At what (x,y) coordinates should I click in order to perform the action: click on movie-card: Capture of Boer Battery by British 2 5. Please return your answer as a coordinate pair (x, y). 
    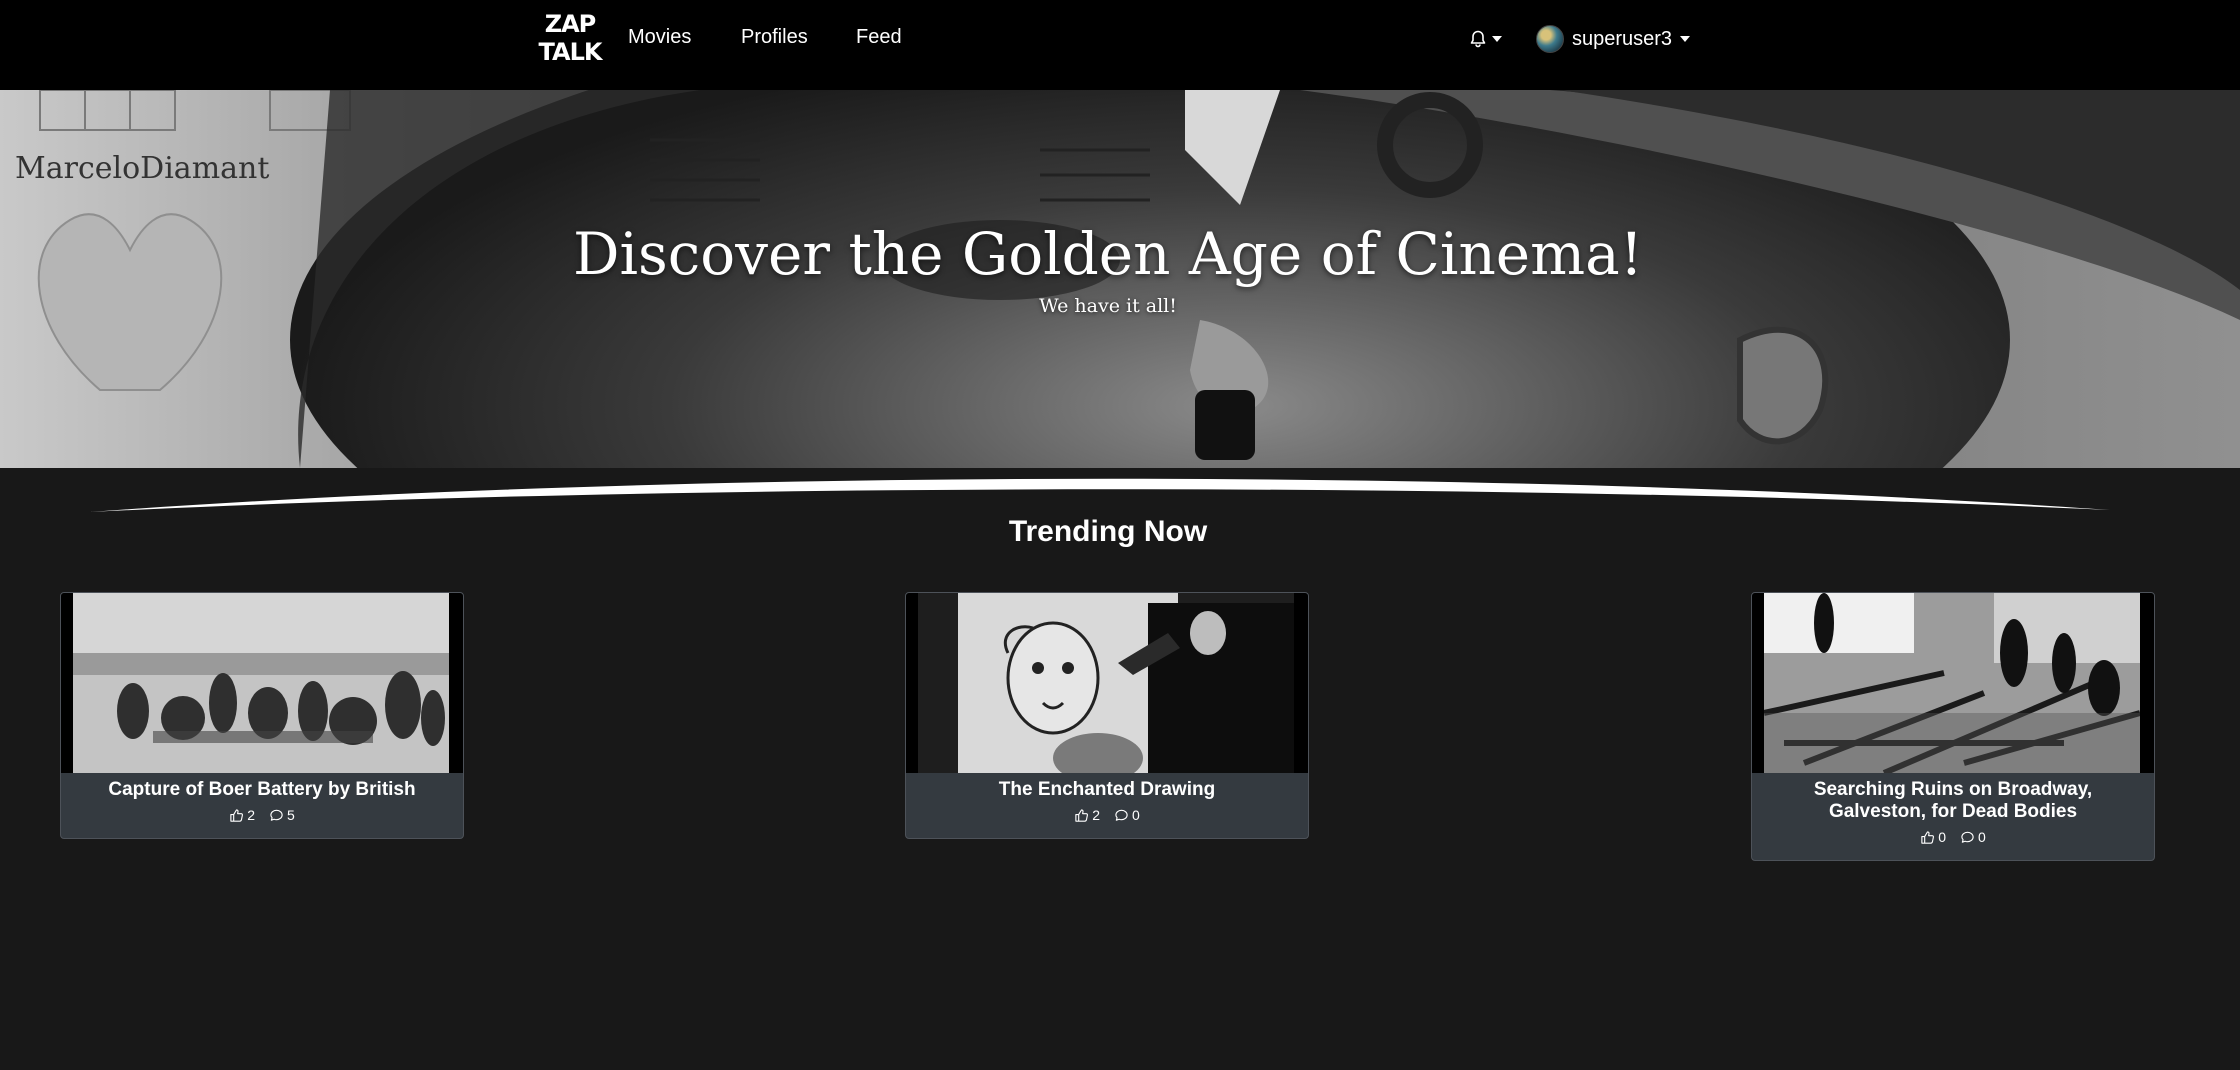
    Looking at the image, I should click on (262, 715).